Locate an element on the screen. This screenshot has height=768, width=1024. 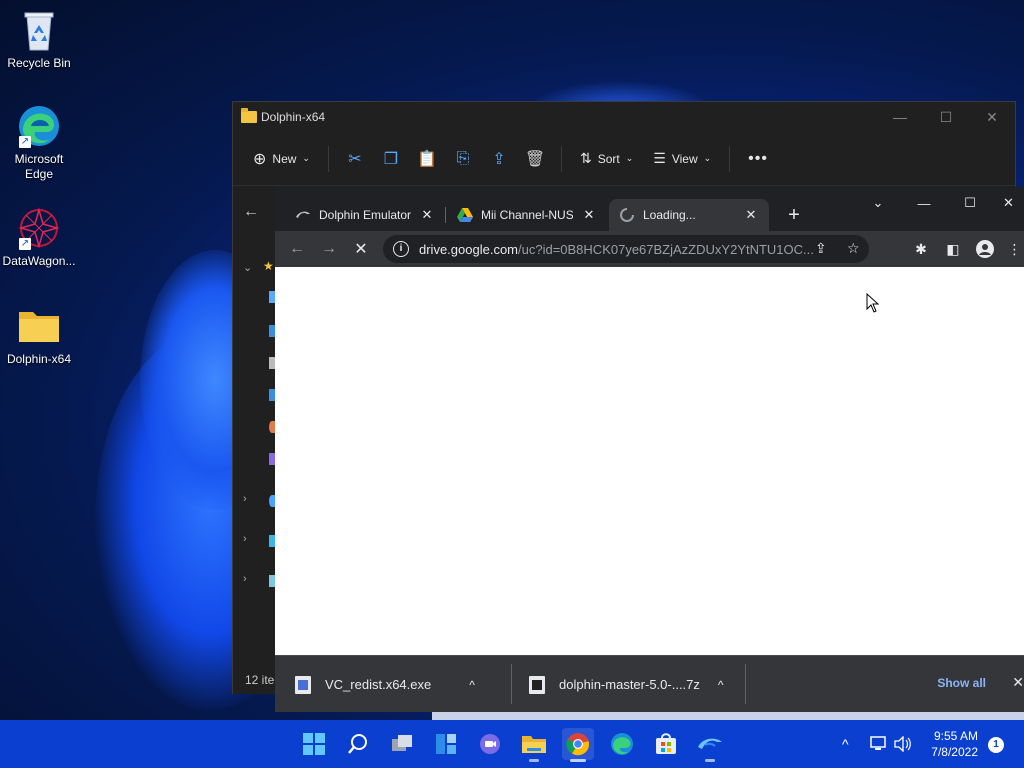
show-hidden-icons-button: ^ is located at coordinates (845, 744).